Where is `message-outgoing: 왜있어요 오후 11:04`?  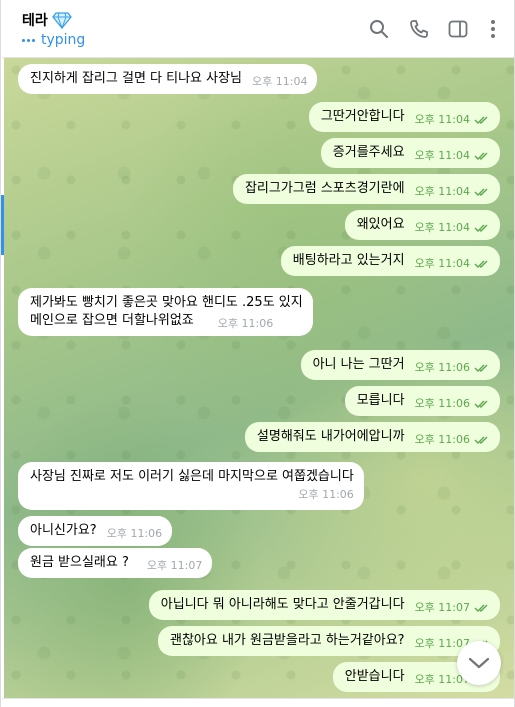
message-outgoing: 왜있어요 오후 11:04 is located at coordinates (422, 225).